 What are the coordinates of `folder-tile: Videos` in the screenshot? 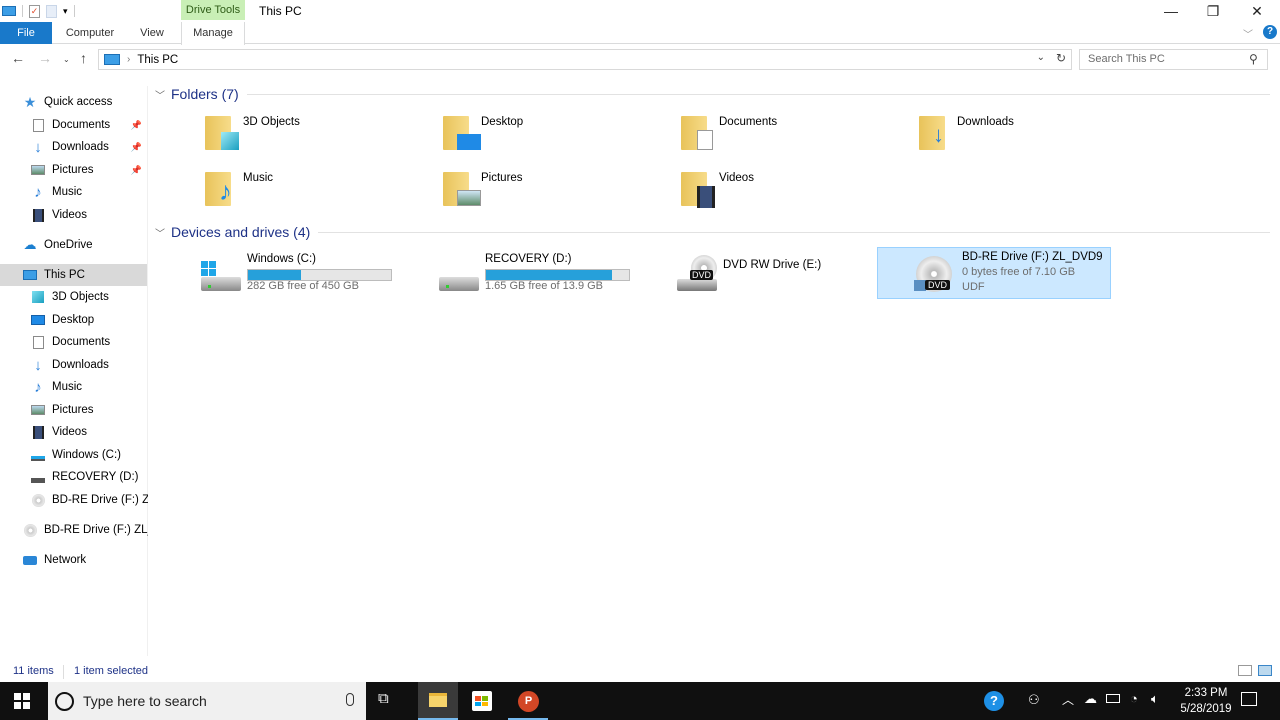 It's located at (775, 192).